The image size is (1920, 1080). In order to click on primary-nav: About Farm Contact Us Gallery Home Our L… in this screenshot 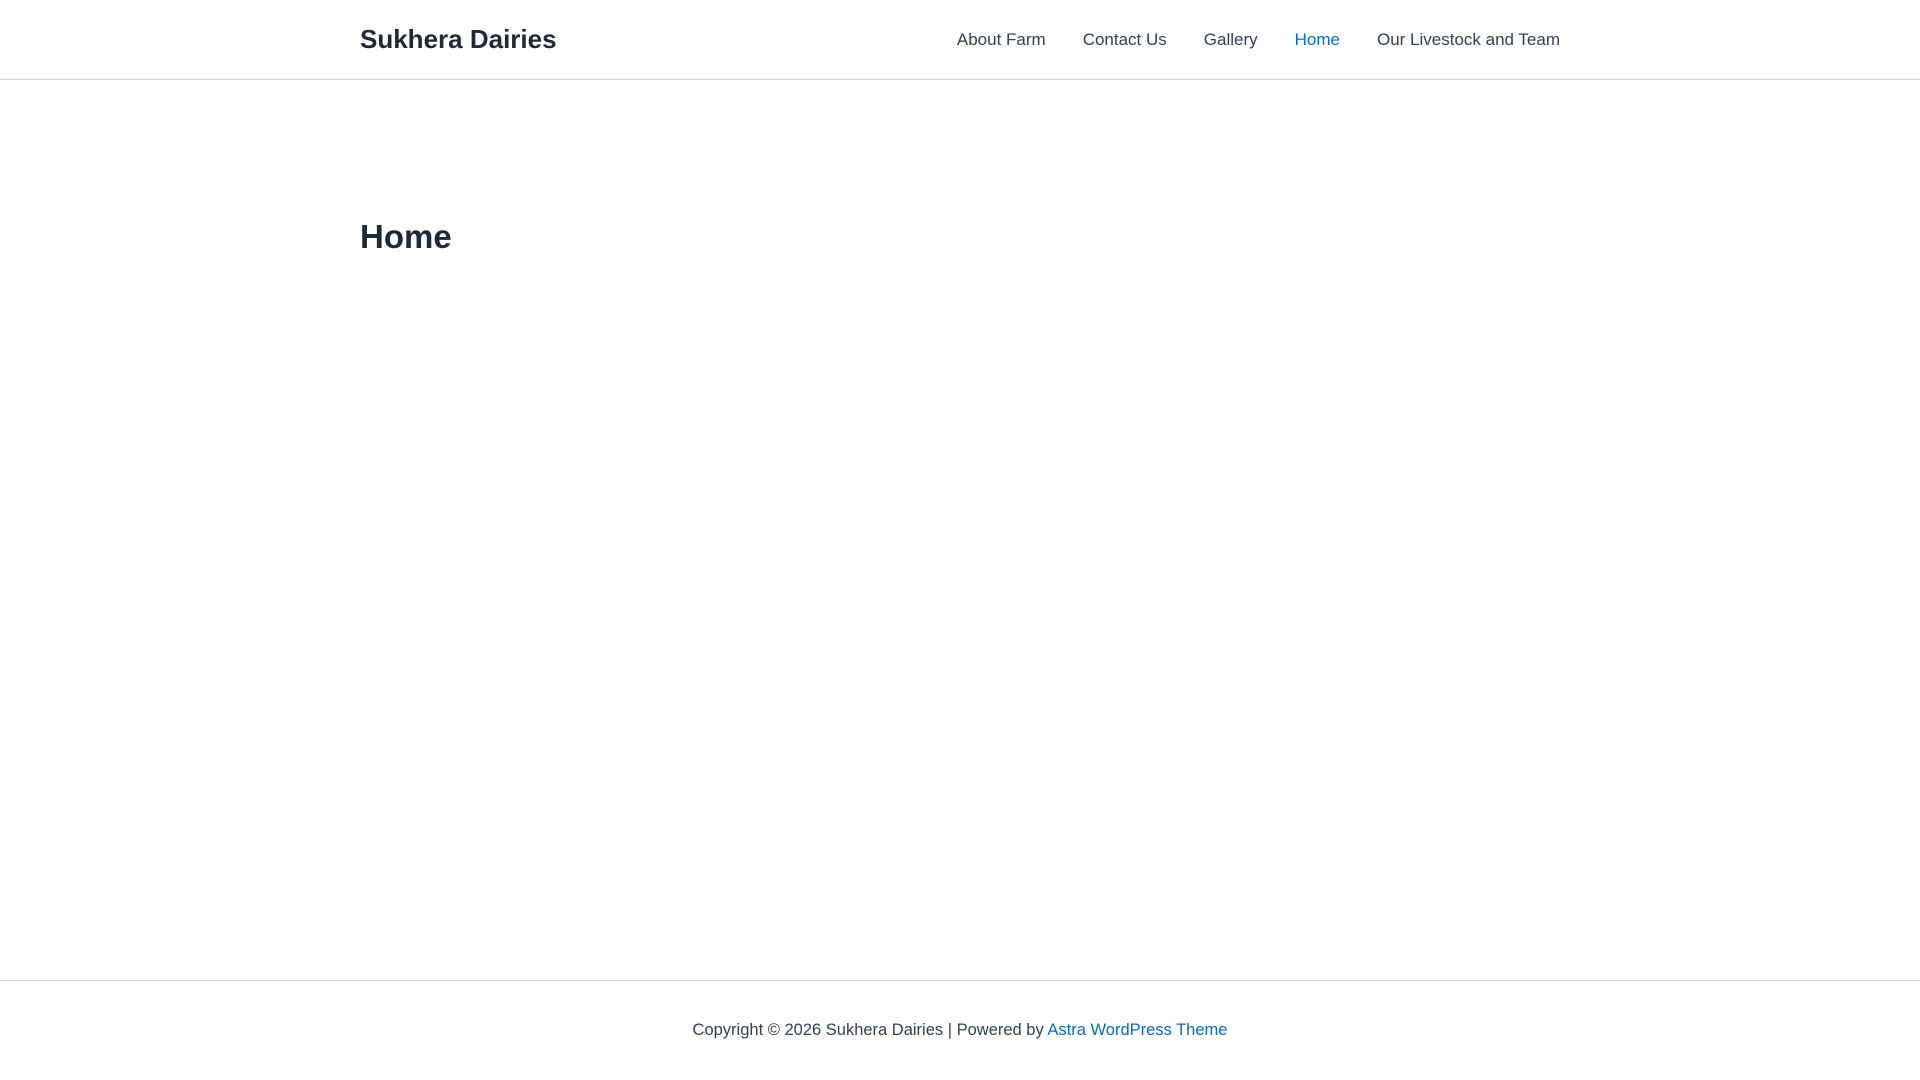, I will do `click(1240, 39)`.